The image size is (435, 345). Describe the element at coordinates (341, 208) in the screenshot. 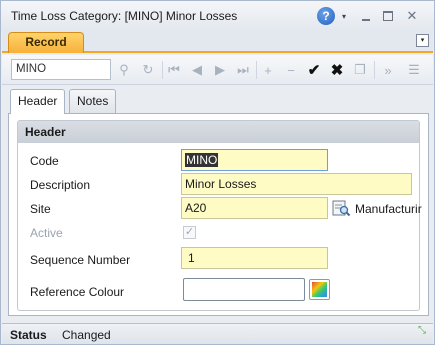

I see `site-lookup-icon` at that location.